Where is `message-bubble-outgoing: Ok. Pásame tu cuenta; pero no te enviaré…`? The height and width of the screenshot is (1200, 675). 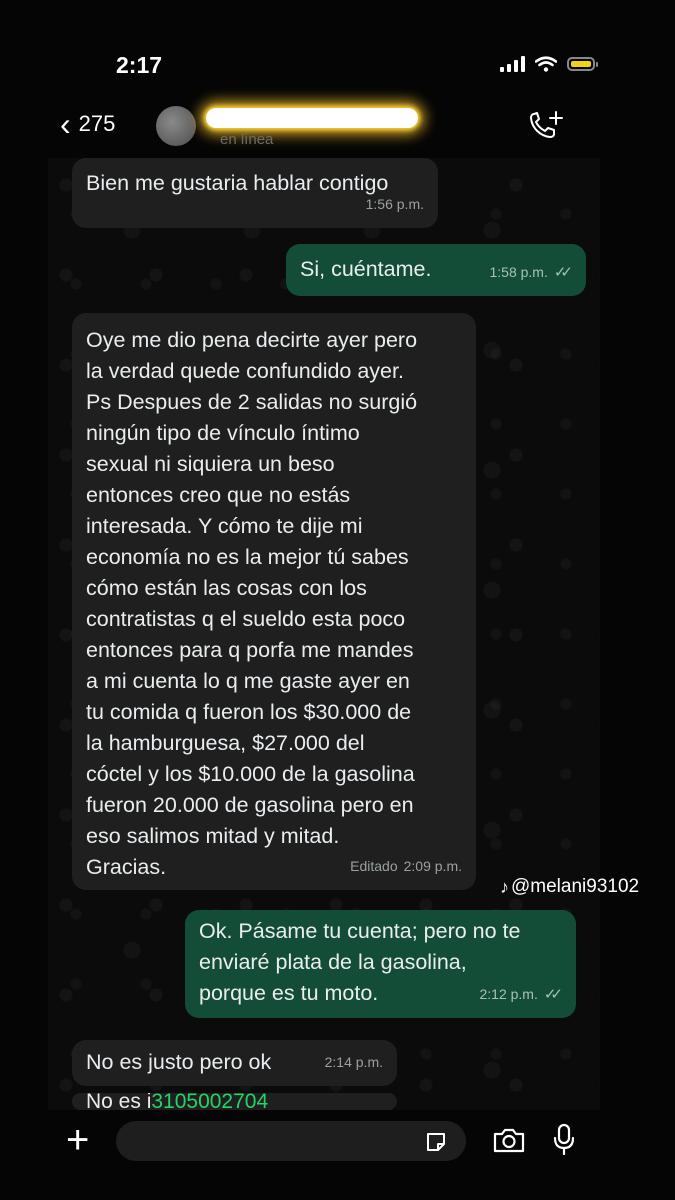
message-bubble-outgoing: Ok. Pásame tu cuenta; pero no te enviaré… is located at coordinates (380, 964).